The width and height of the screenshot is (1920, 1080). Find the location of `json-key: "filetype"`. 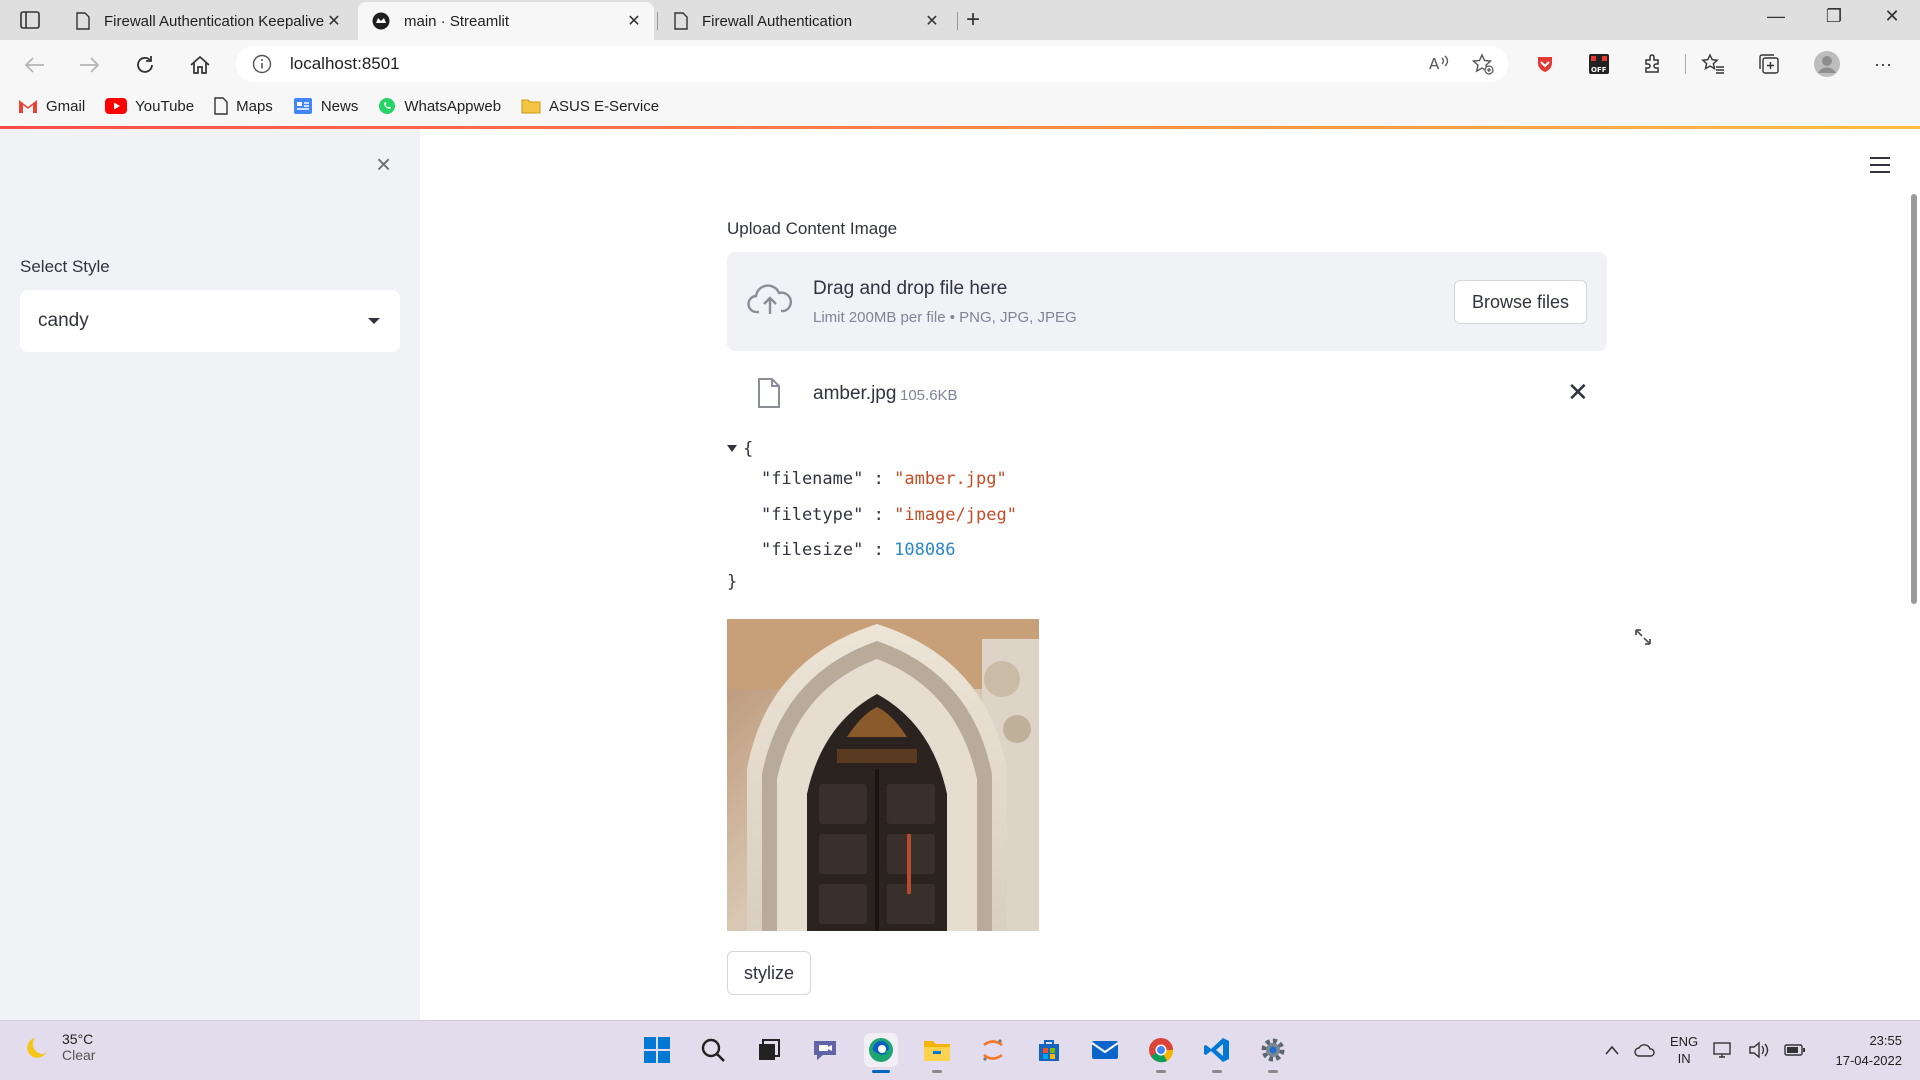

json-key: "filetype" is located at coordinates (812, 515).